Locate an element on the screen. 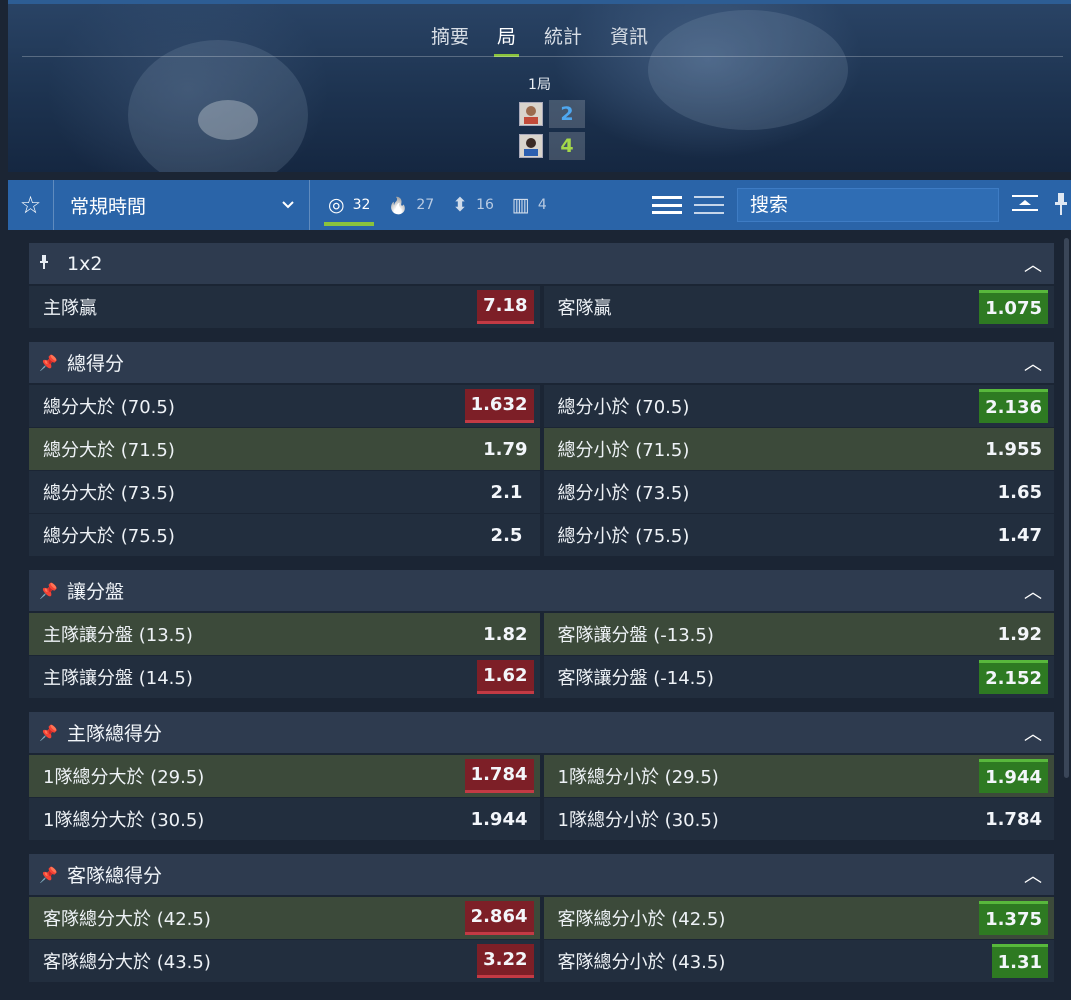 The image size is (1071, 1000). odds-cell: 主隊讓分盤 (14.5) 1.62 is located at coordinates (284, 677).